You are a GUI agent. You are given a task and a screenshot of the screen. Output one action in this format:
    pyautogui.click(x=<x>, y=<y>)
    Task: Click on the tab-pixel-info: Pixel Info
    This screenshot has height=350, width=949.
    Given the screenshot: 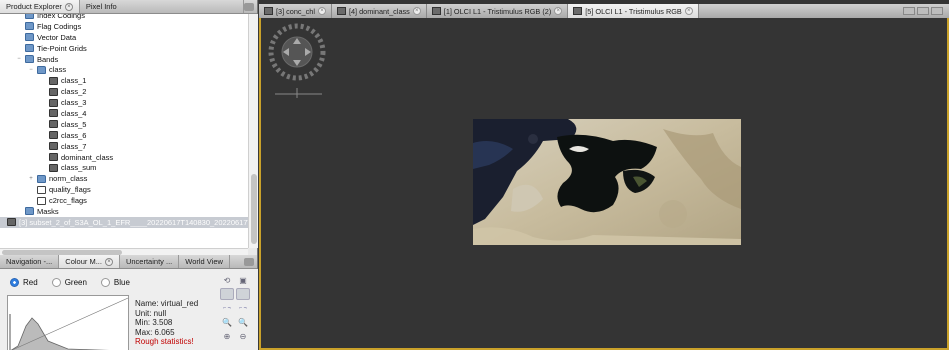 What is the action you would take?
    pyautogui.click(x=162, y=6)
    